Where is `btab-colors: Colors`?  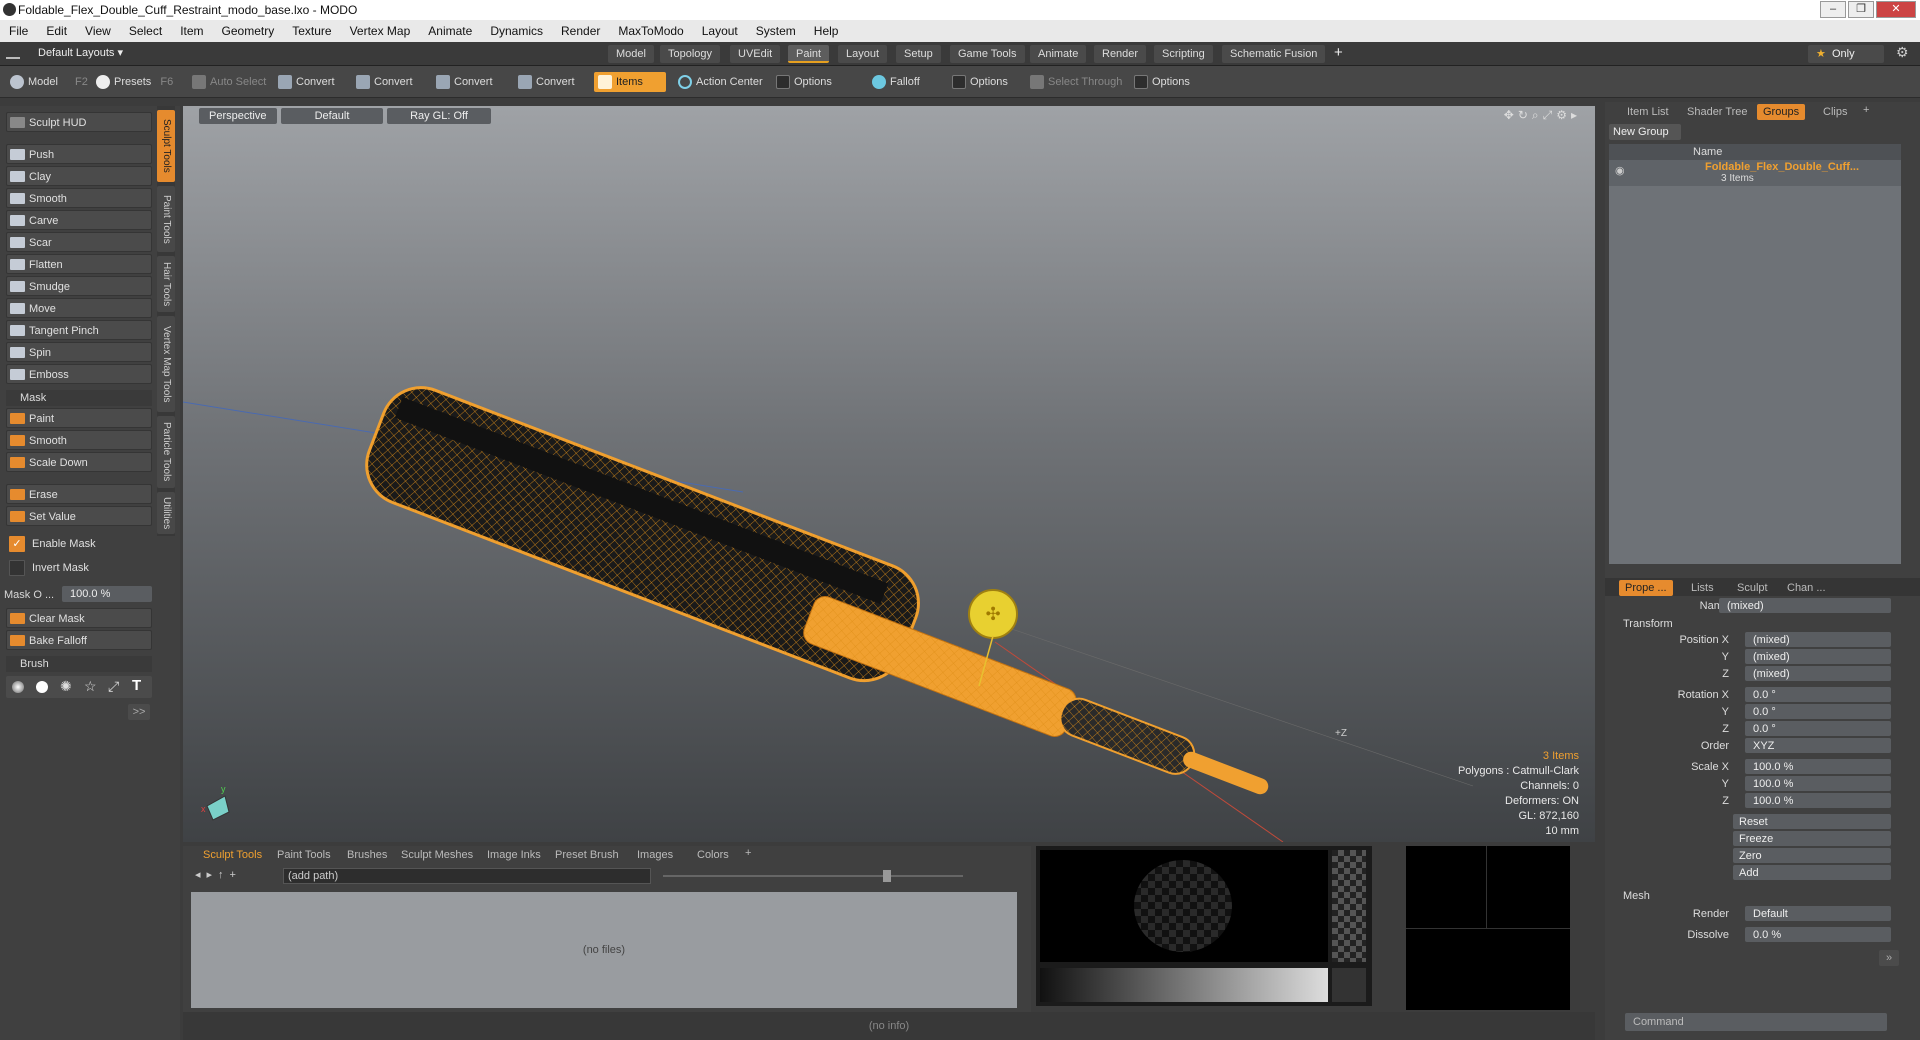 btab-colors: Colors is located at coordinates (713, 855).